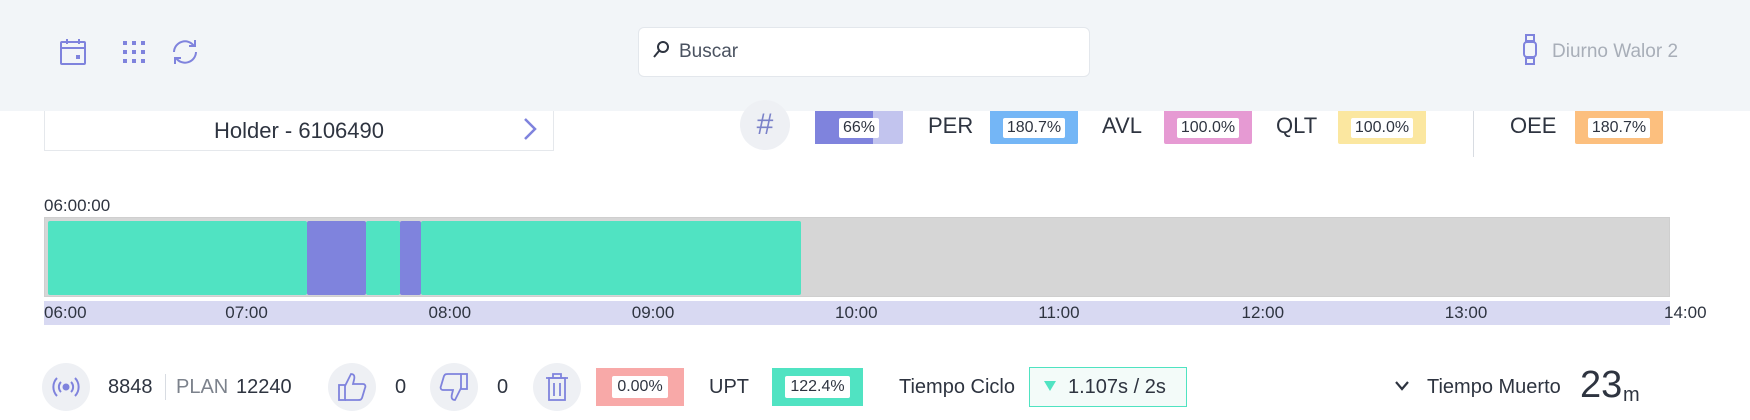  I want to click on cycle-time-label: Tiempo Ciclo, so click(957, 387).